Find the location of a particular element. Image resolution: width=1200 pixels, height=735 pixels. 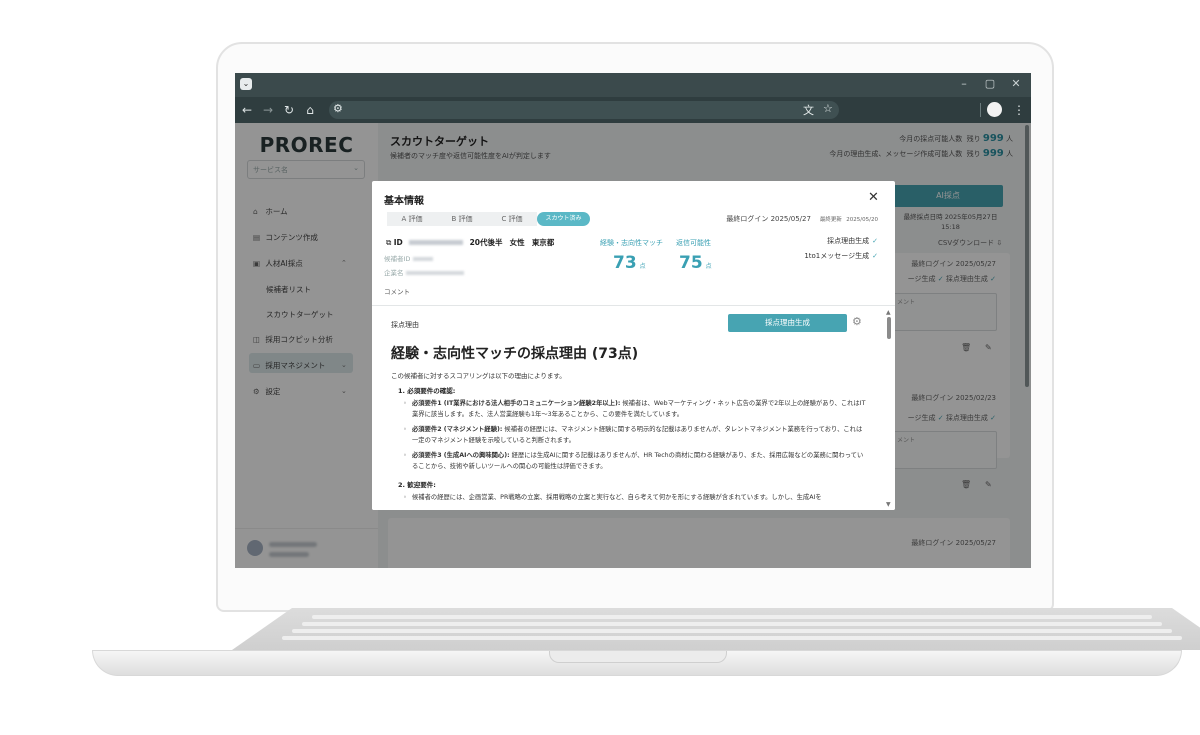

laptop-front is located at coordinates (637, 663).